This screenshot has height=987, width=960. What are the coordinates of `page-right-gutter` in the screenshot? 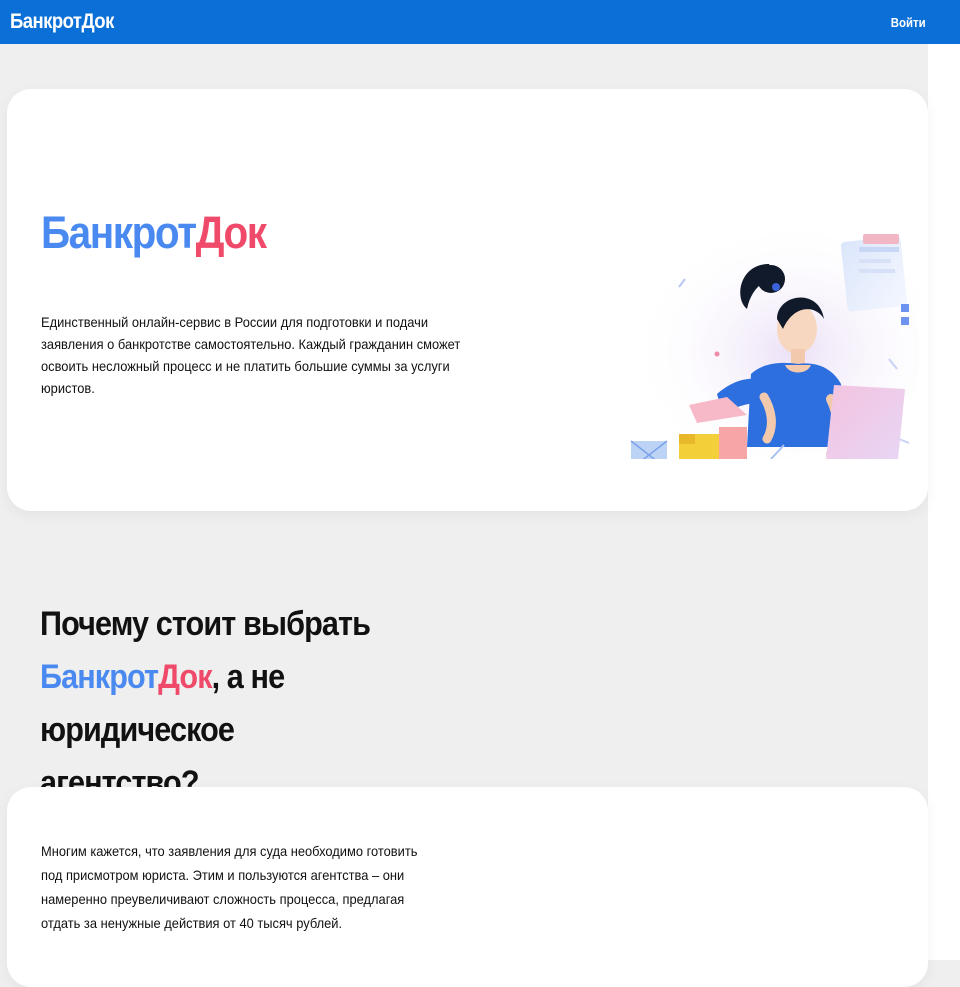 It's located at (944, 502).